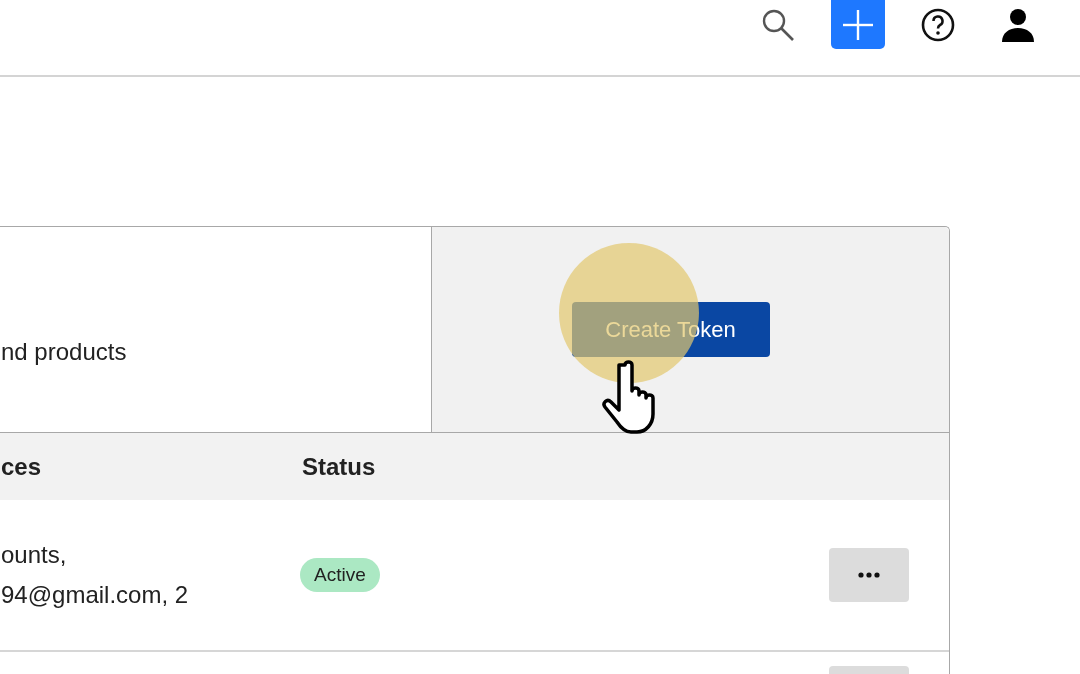 The image size is (1080, 674). I want to click on card-description: nd products, so click(64, 351).